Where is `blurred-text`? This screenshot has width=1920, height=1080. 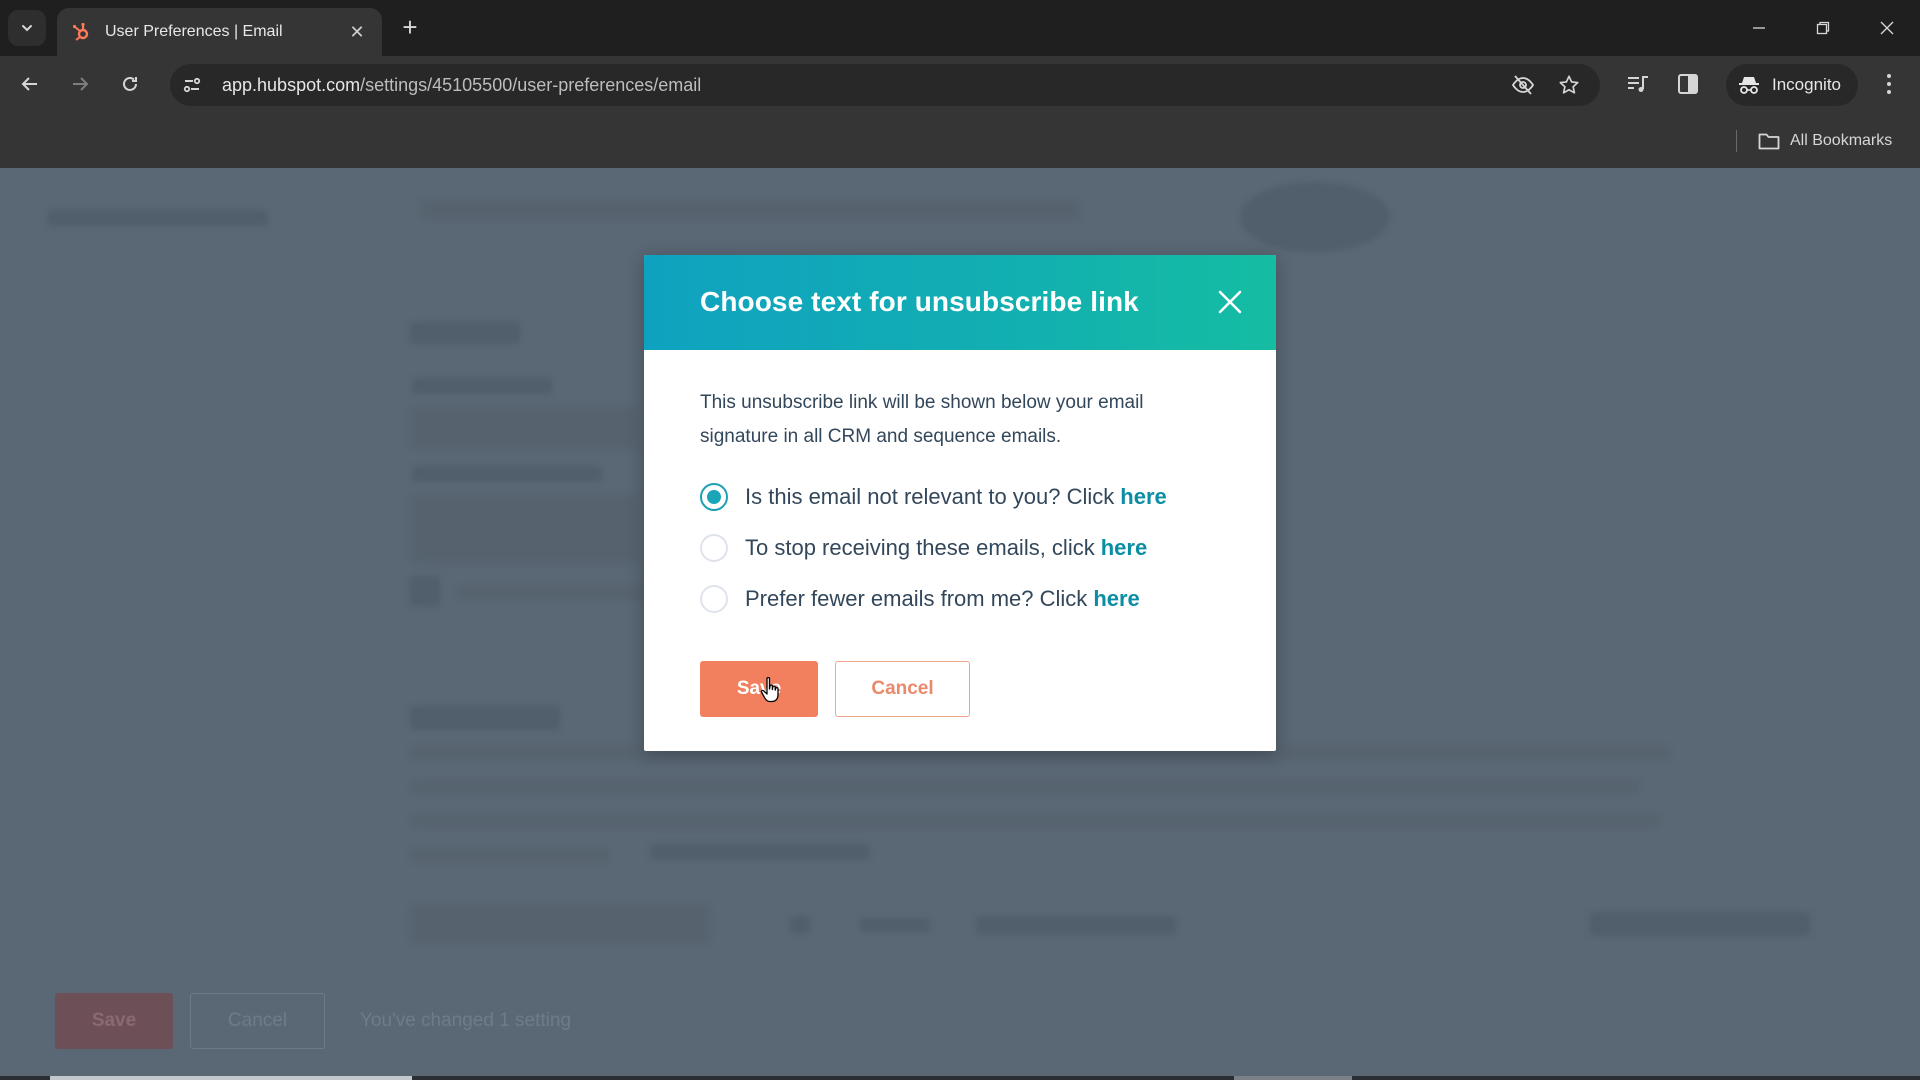 blurred-text is located at coordinates (895, 925).